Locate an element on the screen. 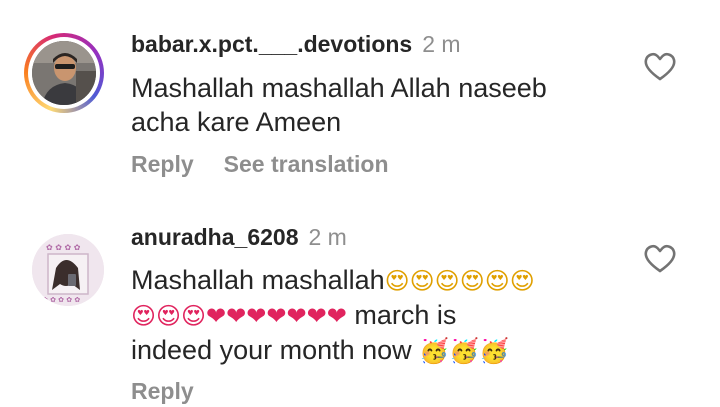  comment-text-line: acha kare Ameen is located at coordinates (236, 122).